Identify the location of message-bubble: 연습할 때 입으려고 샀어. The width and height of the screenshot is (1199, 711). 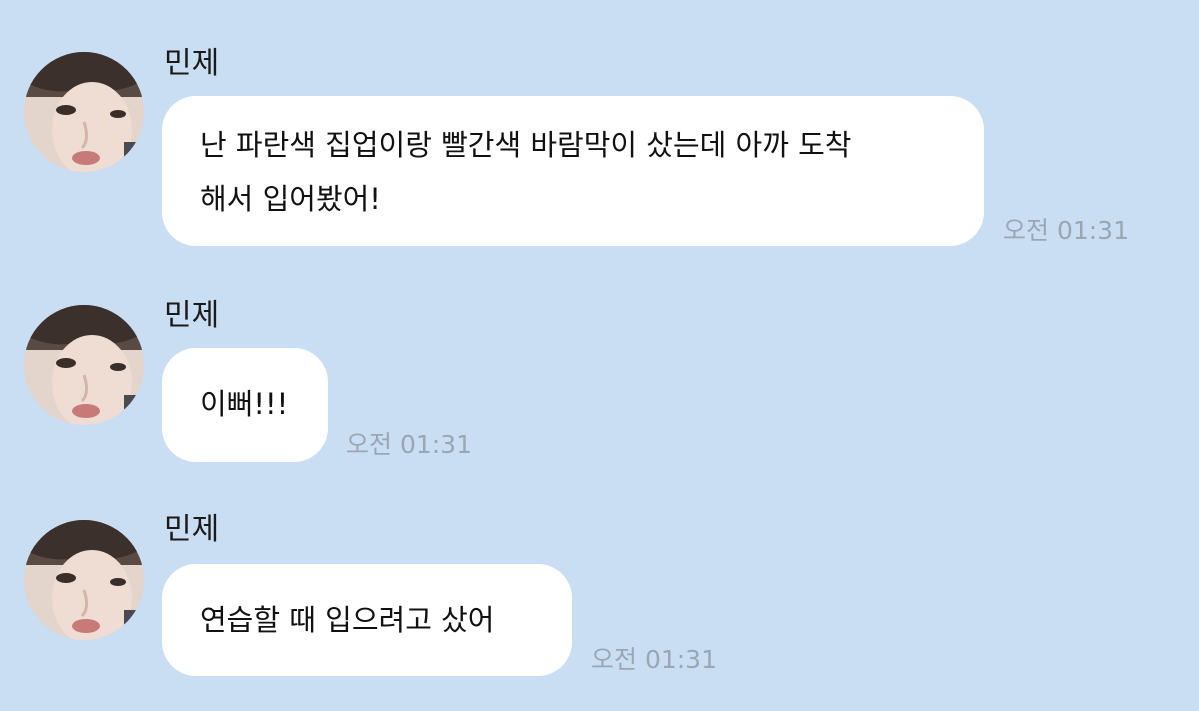
(367, 620).